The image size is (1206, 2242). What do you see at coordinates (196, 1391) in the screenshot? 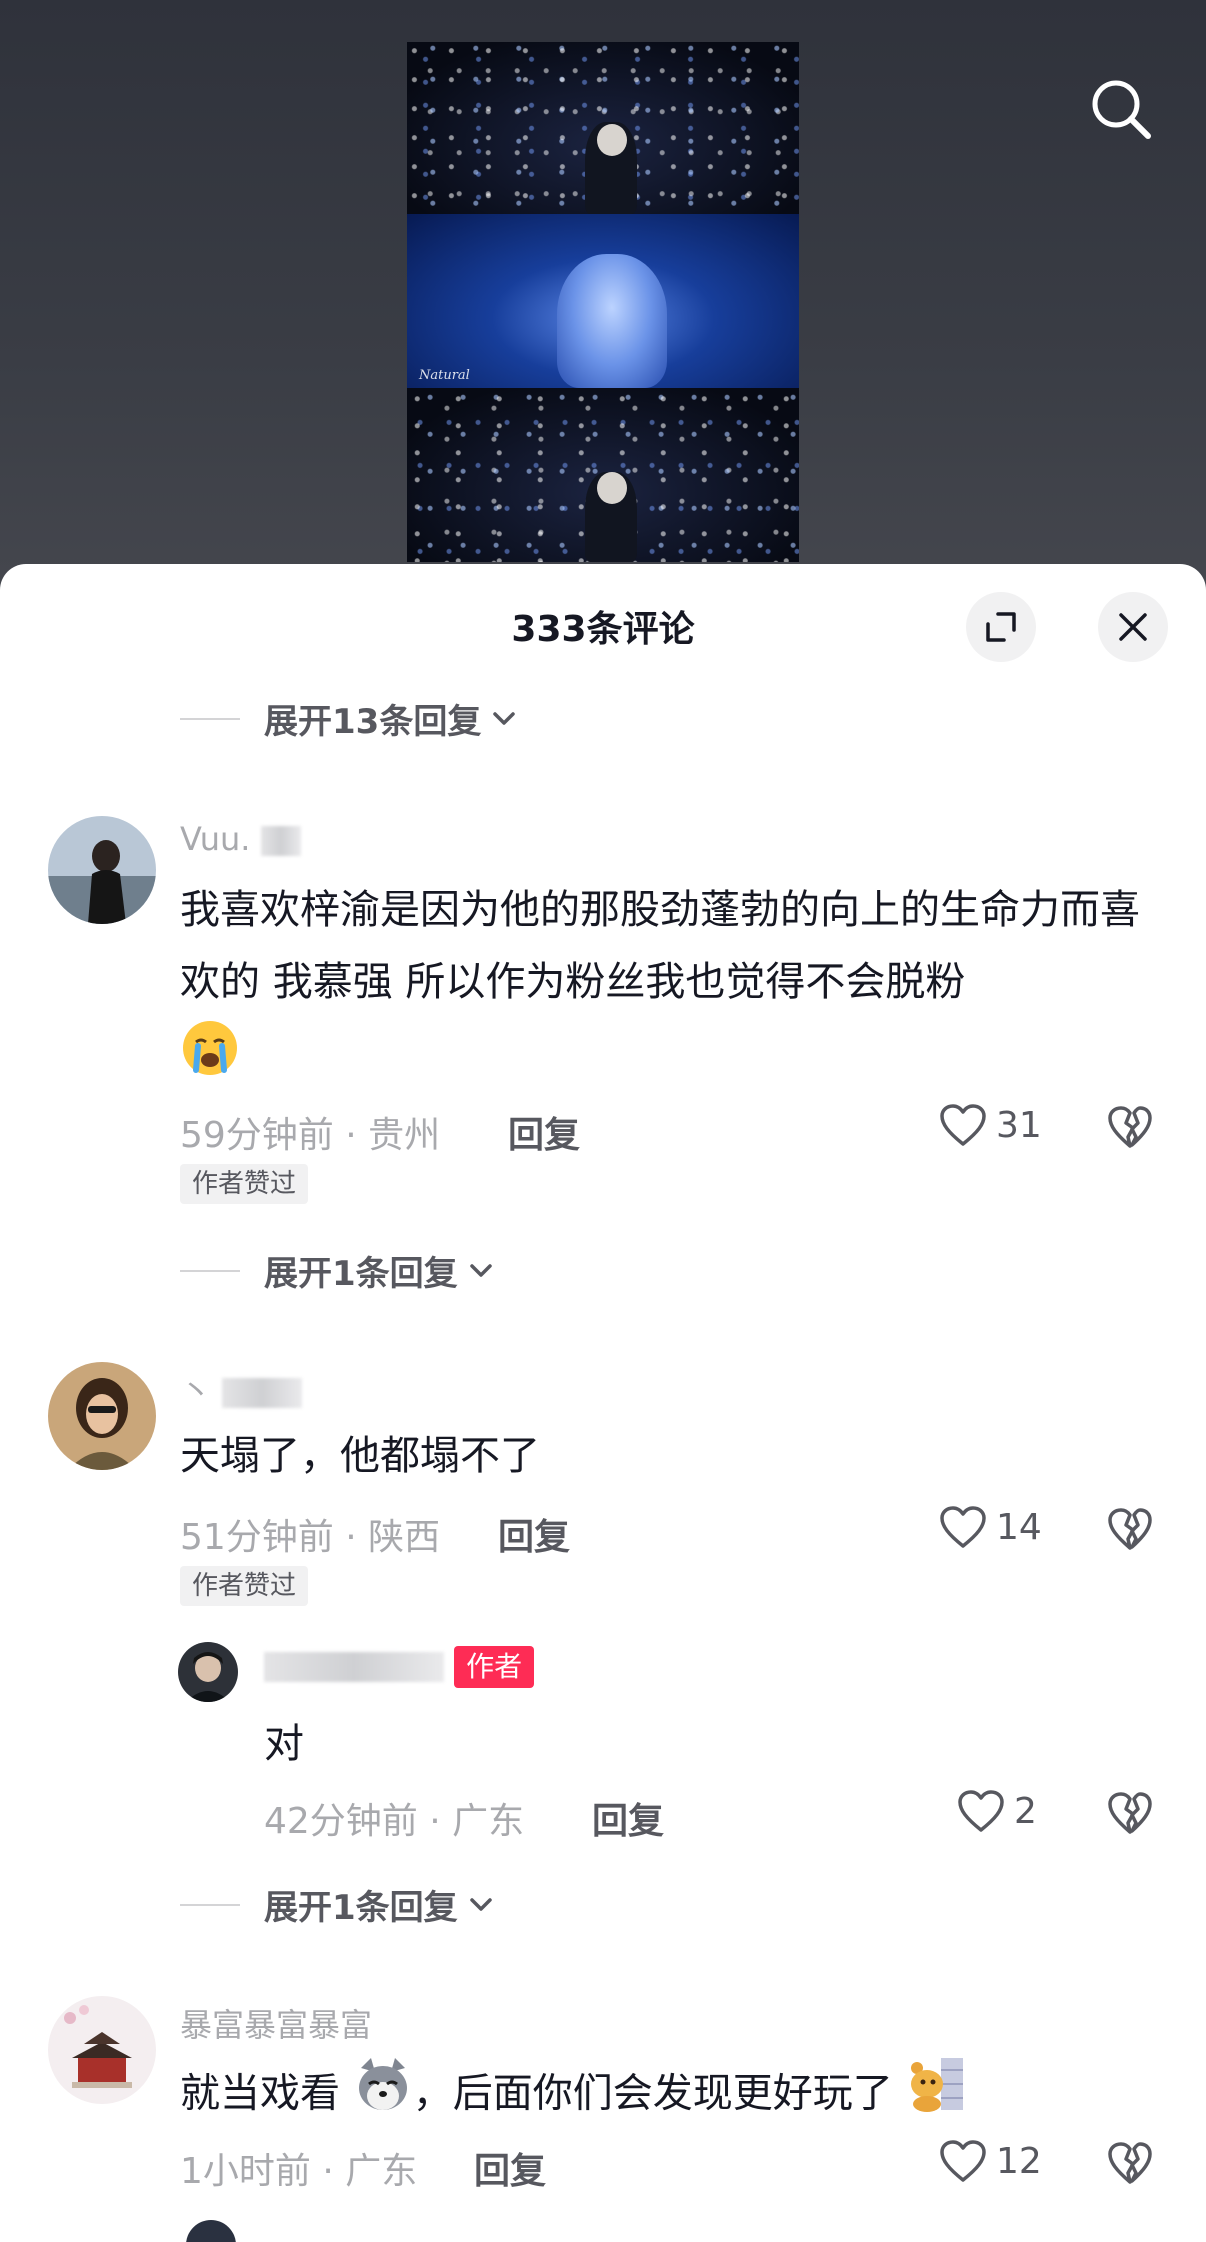
I see `username-text: 丶` at bounding box center [196, 1391].